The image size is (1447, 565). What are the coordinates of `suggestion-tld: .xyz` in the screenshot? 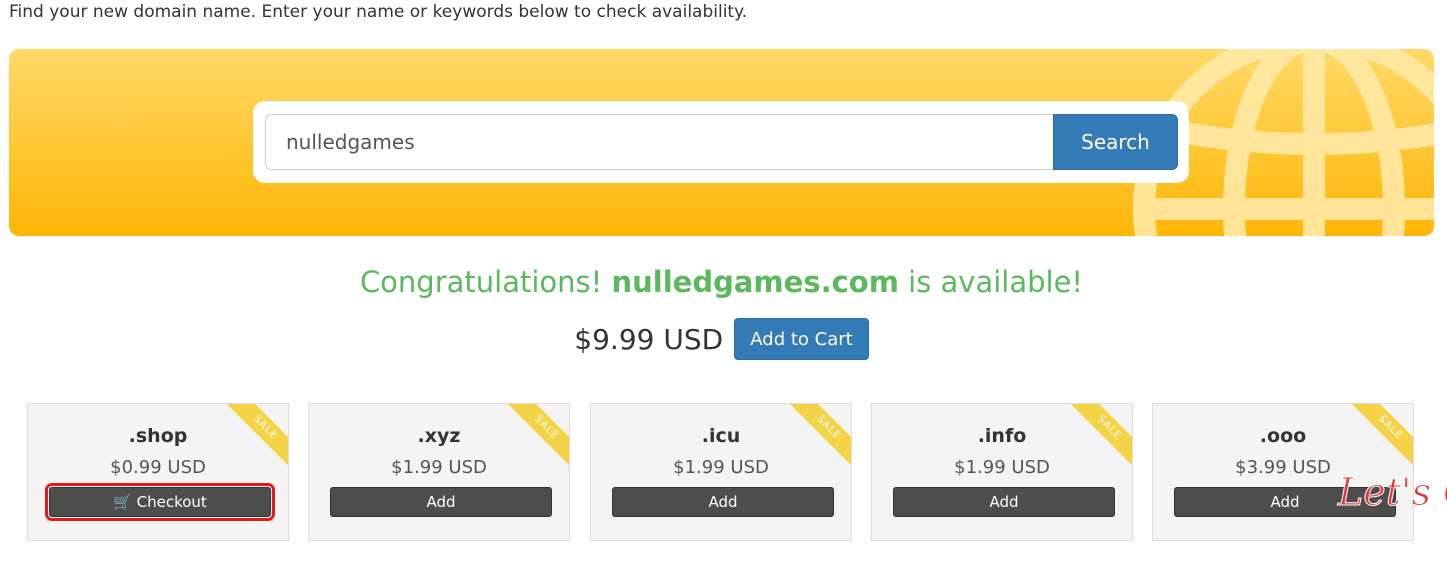 It's located at (439, 436).